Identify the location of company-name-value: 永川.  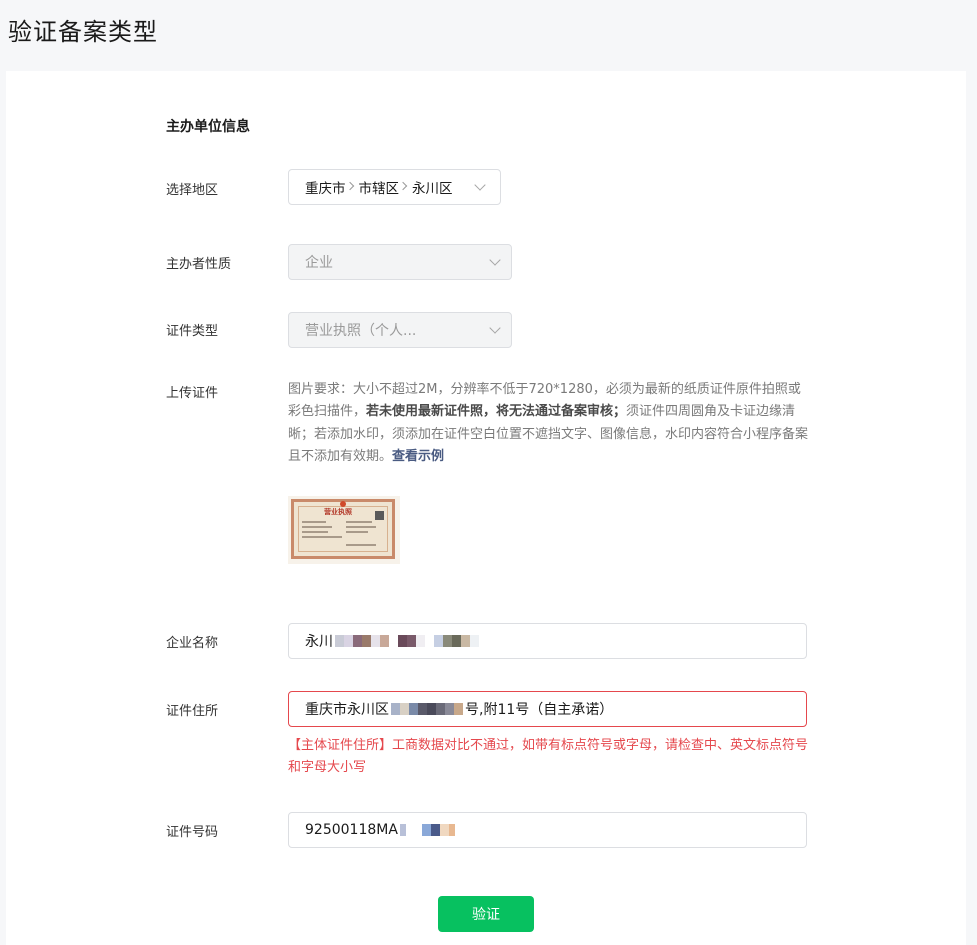
(319, 642).